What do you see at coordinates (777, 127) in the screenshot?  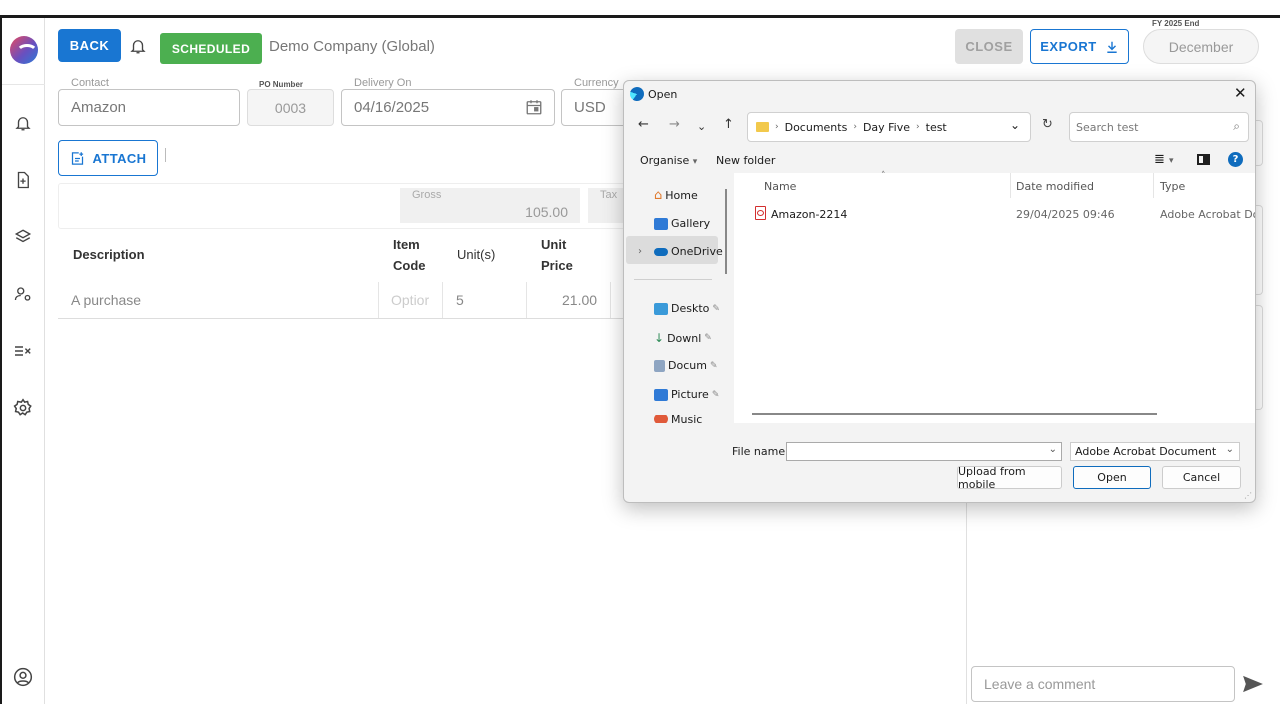 I see `address-caret-icon: ›` at bounding box center [777, 127].